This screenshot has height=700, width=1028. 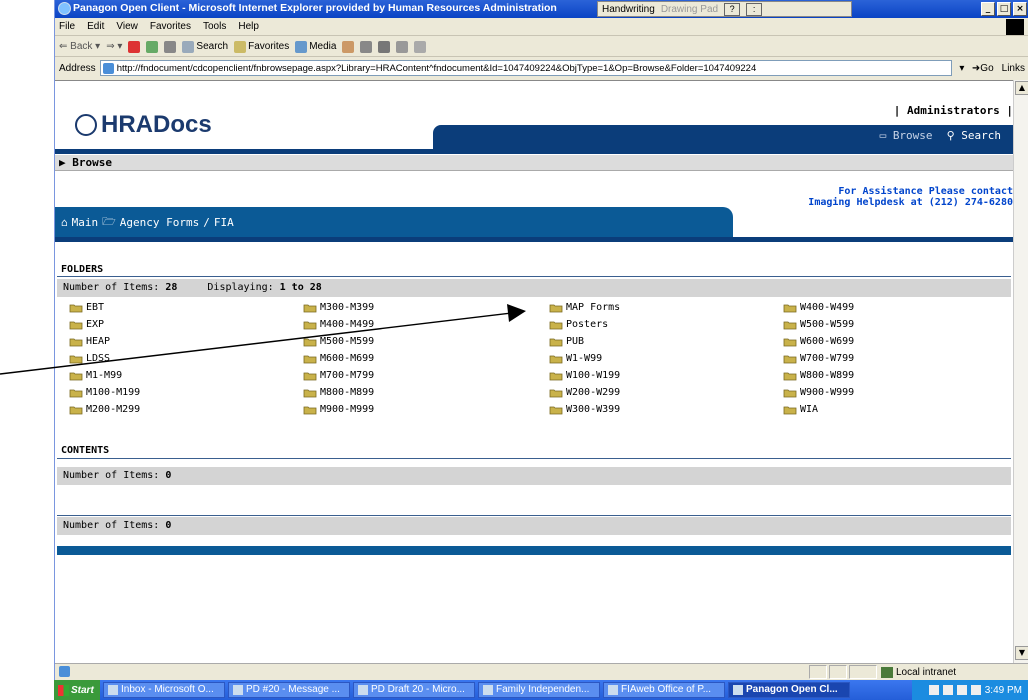 I want to click on folders-title: FOLDERS, so click(x=82, y=269).